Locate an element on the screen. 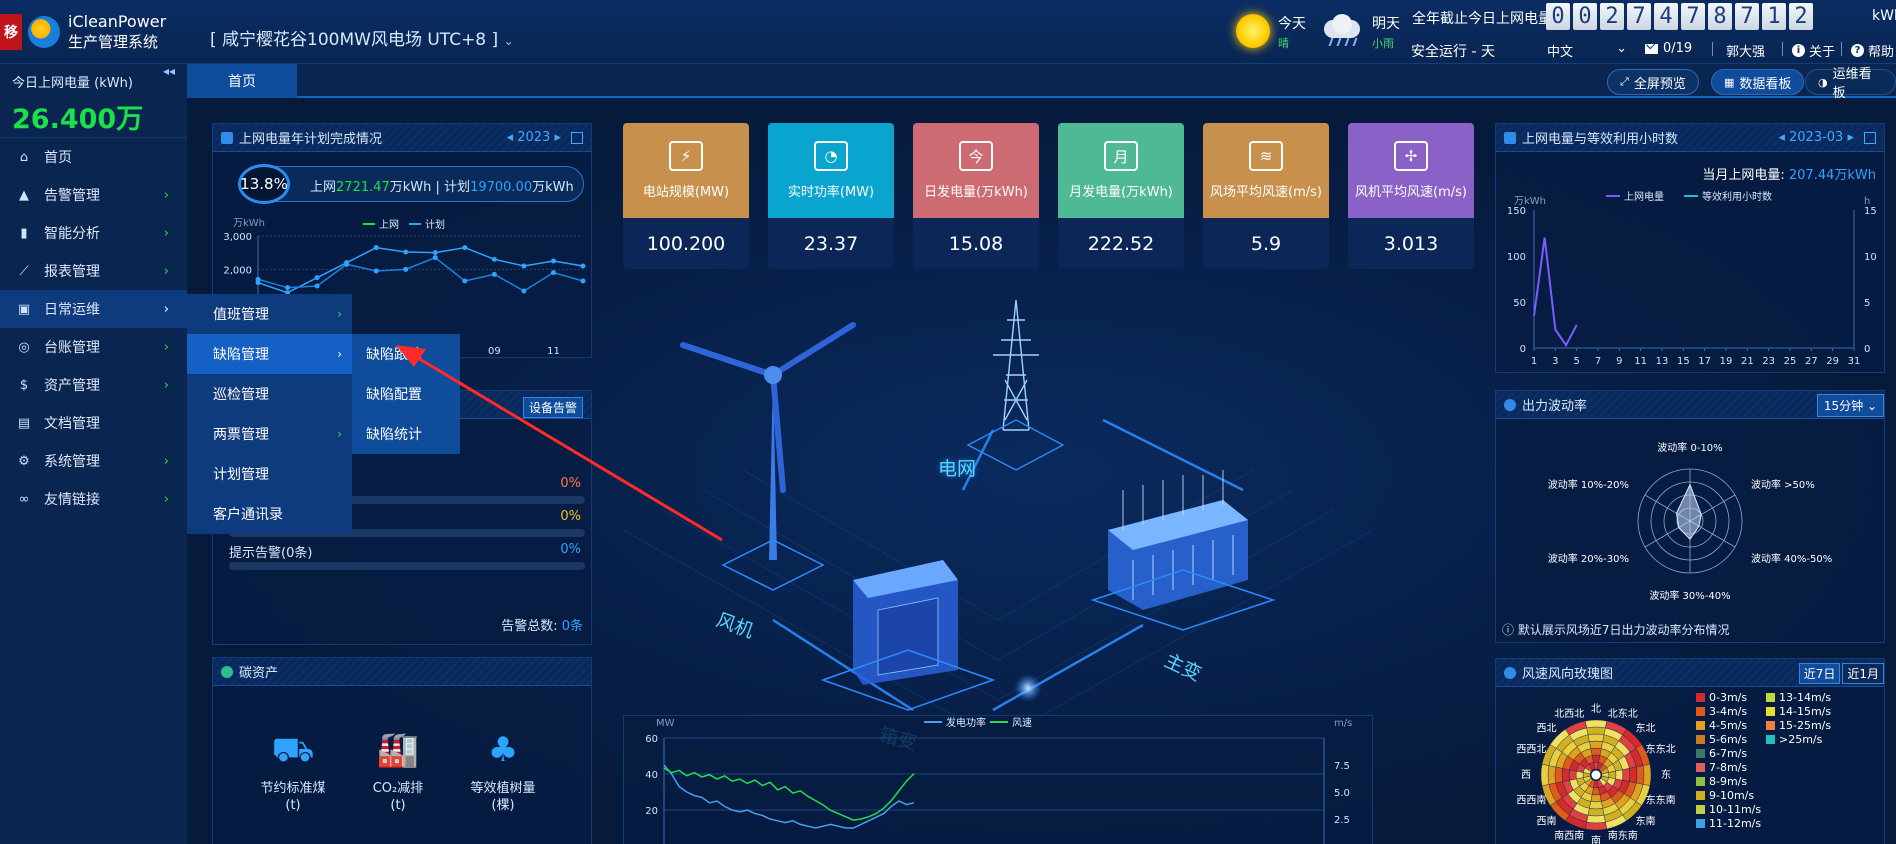  legend-item: 11-12m/s is located at coordinates (1728, 823).